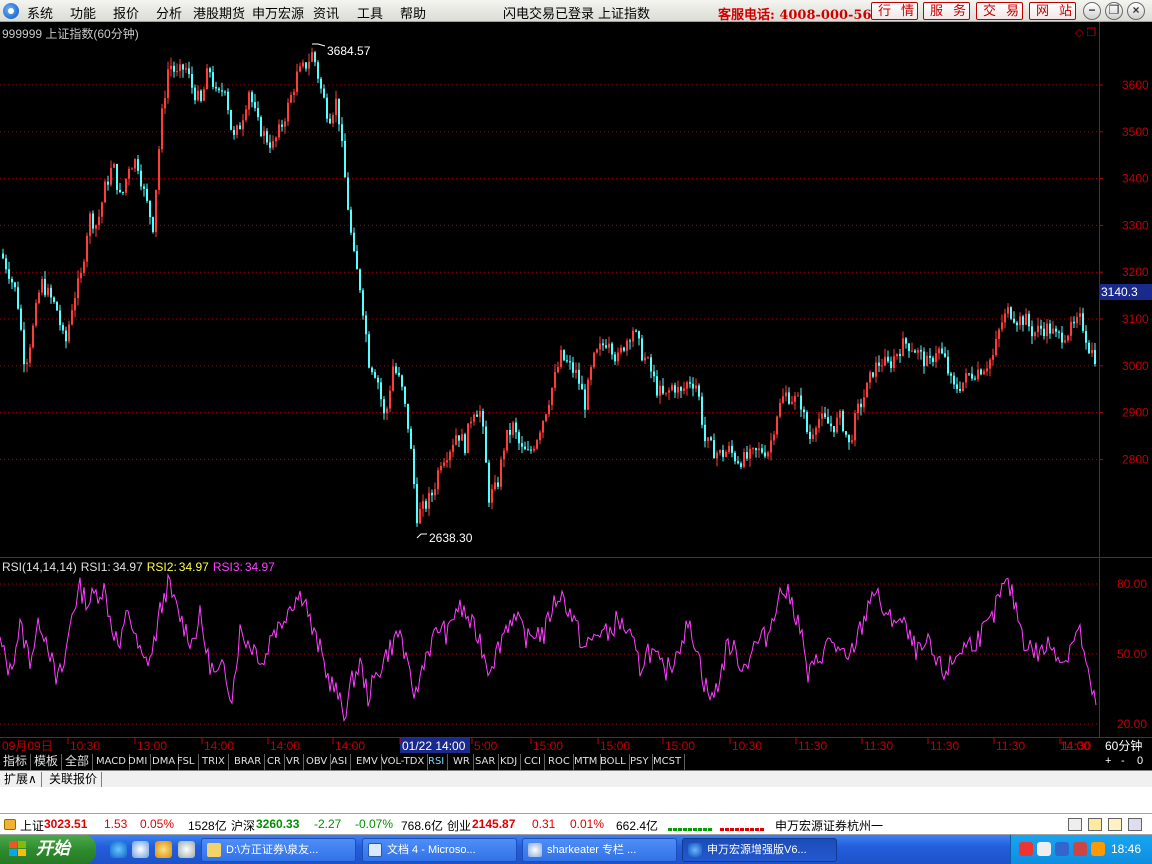 This screenshot has height=864, width=1152. Describe the element at coordinates (613, 762) in the screenshot. I see `indicator-tab-boll: BOLL` at that location.